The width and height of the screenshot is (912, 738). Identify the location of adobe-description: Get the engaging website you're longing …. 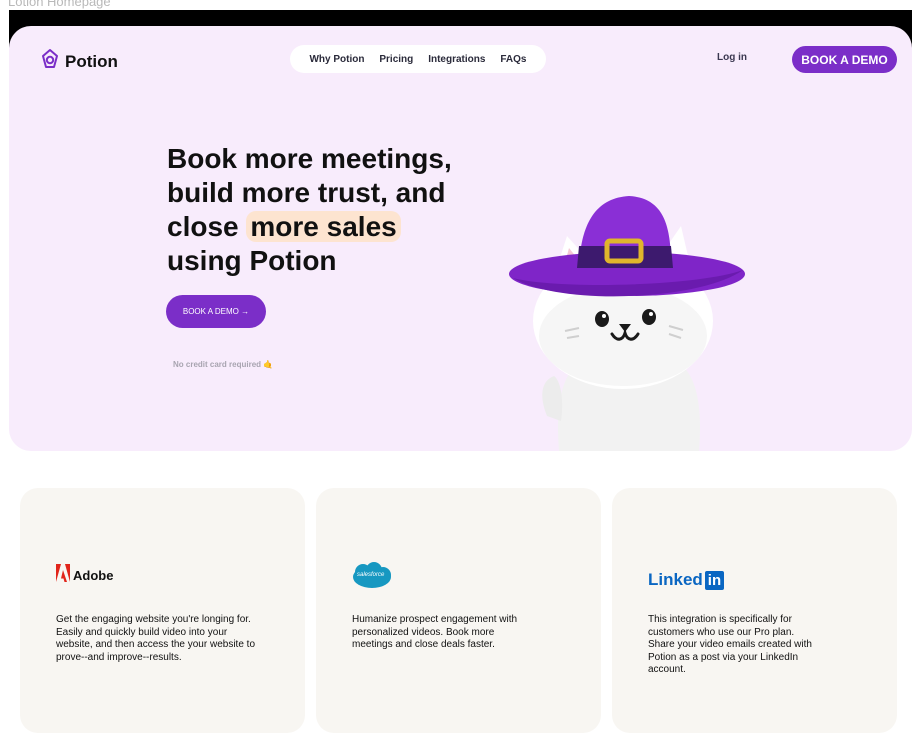
(156, 638).